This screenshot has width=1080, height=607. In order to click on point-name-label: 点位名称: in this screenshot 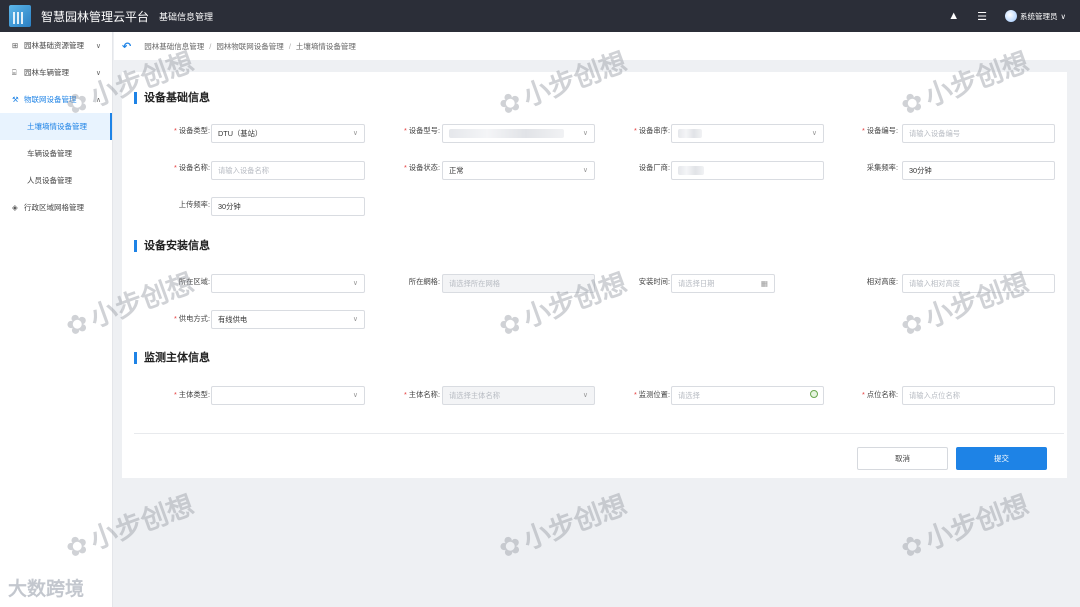, I will do `click(882, 394)`.